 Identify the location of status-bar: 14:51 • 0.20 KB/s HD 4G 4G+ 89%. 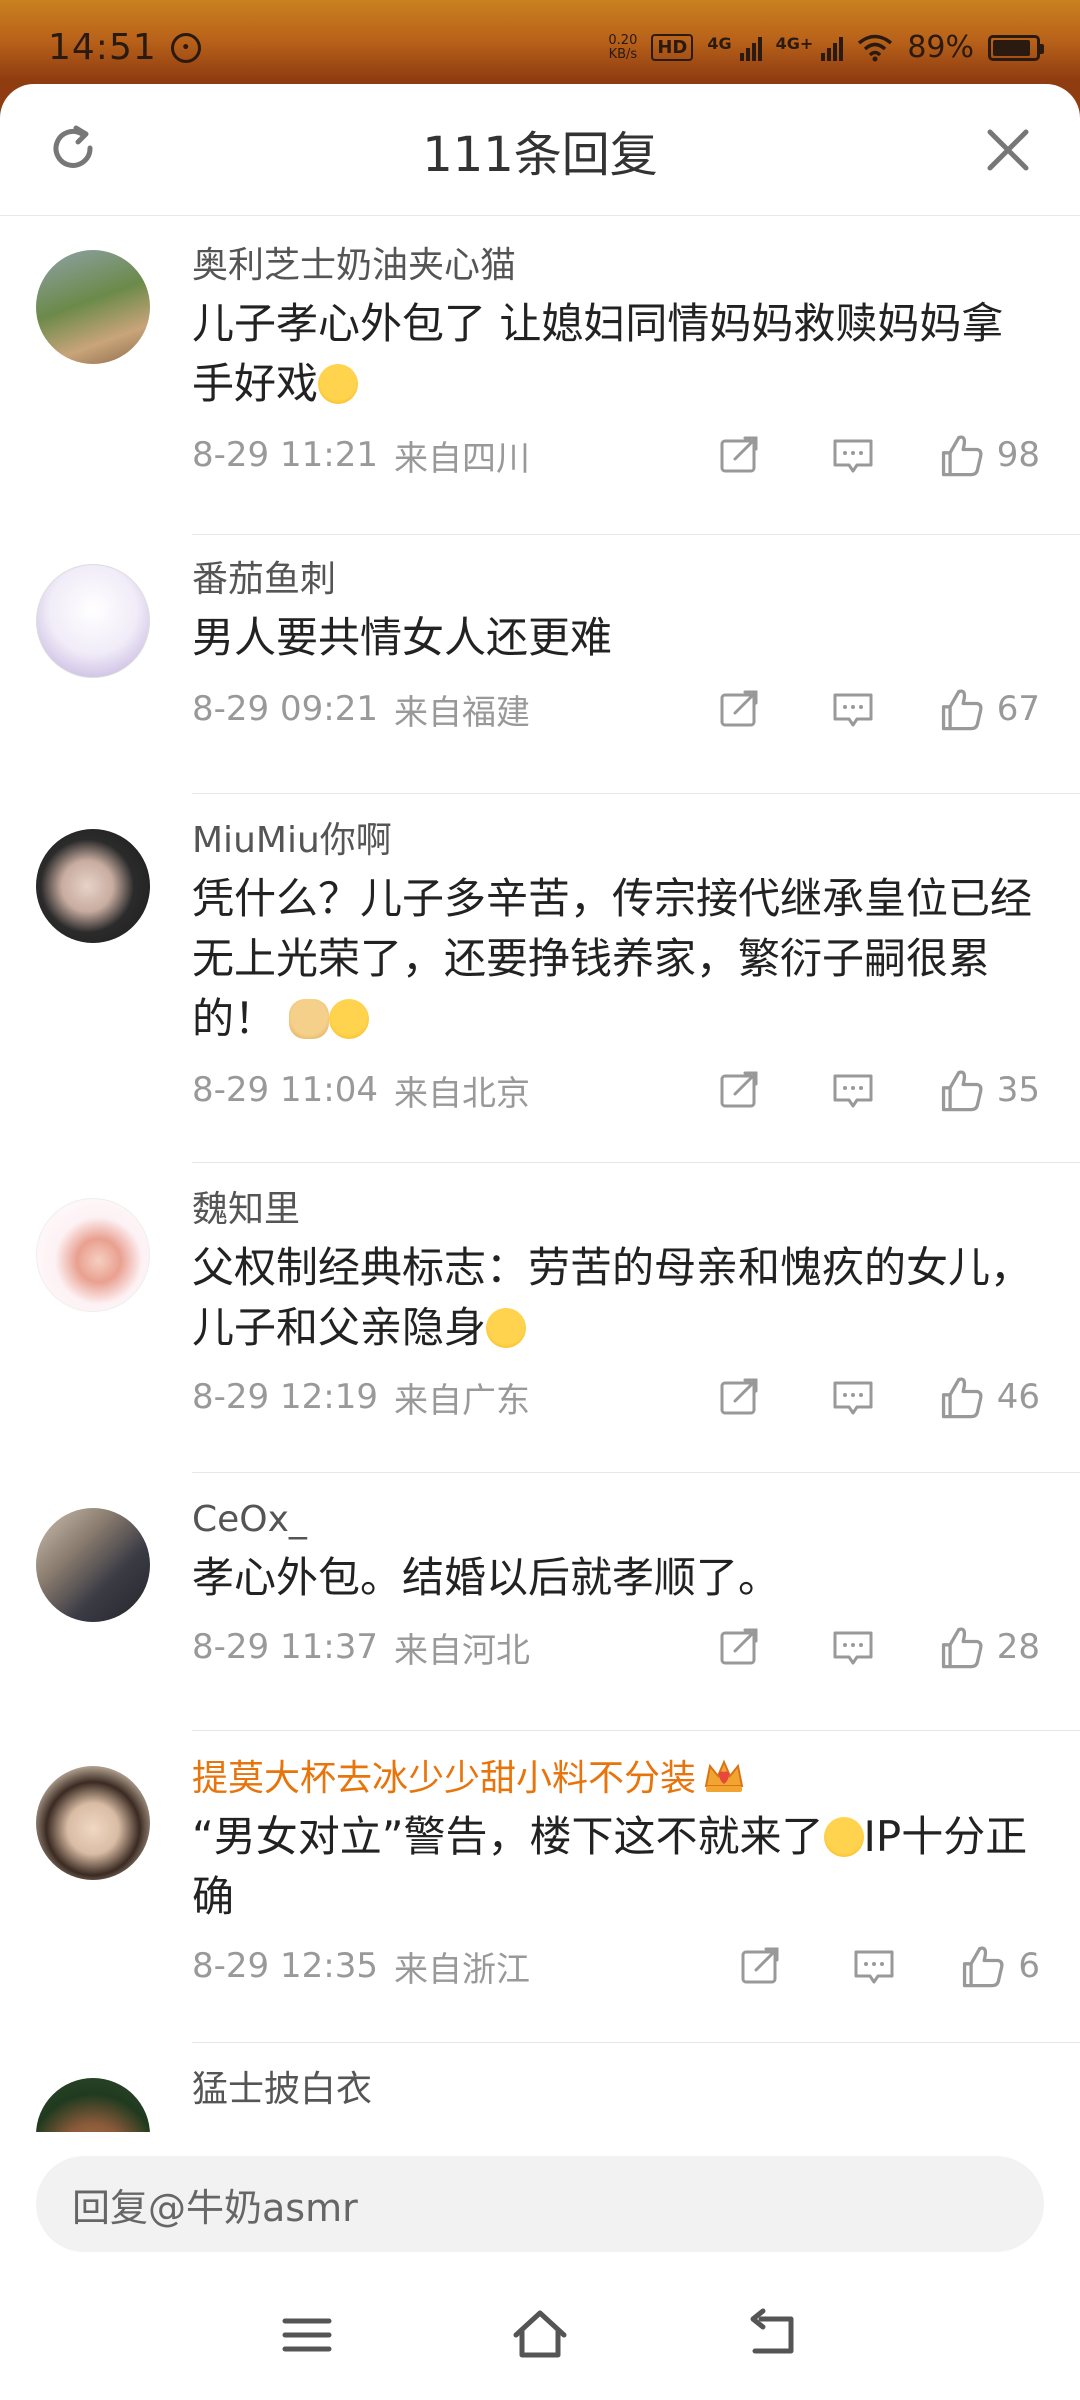
(540, 47).